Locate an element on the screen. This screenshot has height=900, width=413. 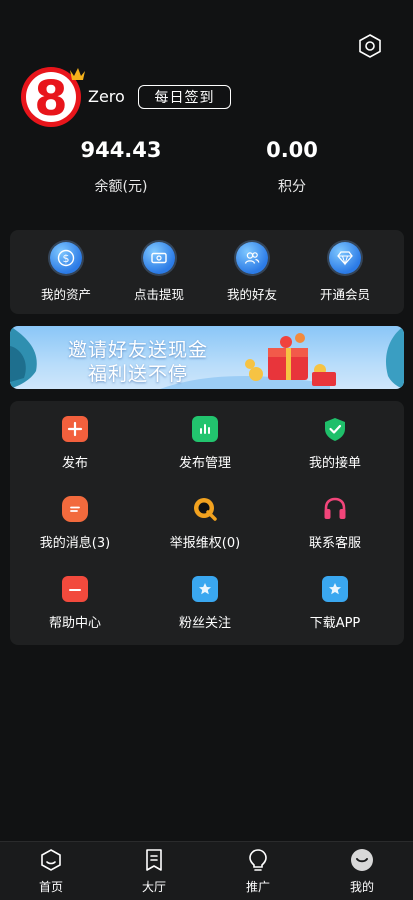
balance-value: 944.43 is located at coordinates (121, 150).